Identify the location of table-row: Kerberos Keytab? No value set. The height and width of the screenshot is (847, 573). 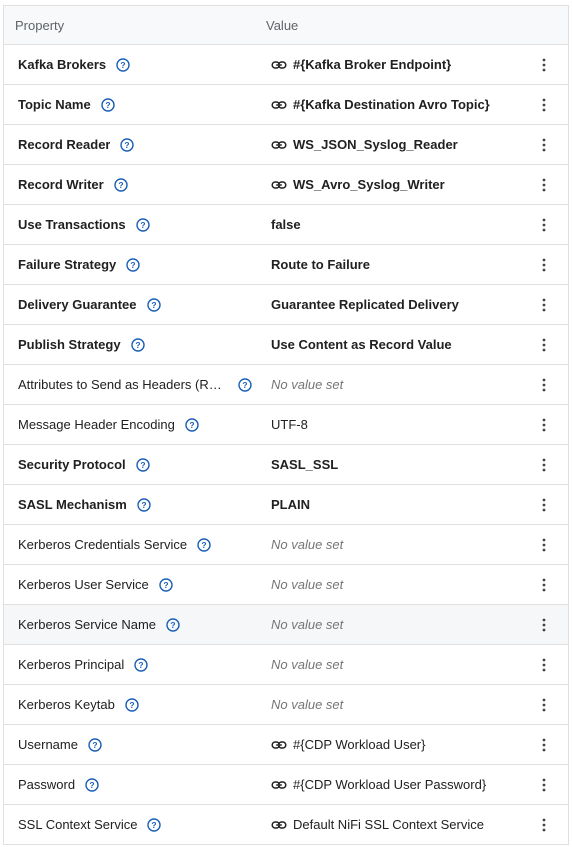
(286, 705).